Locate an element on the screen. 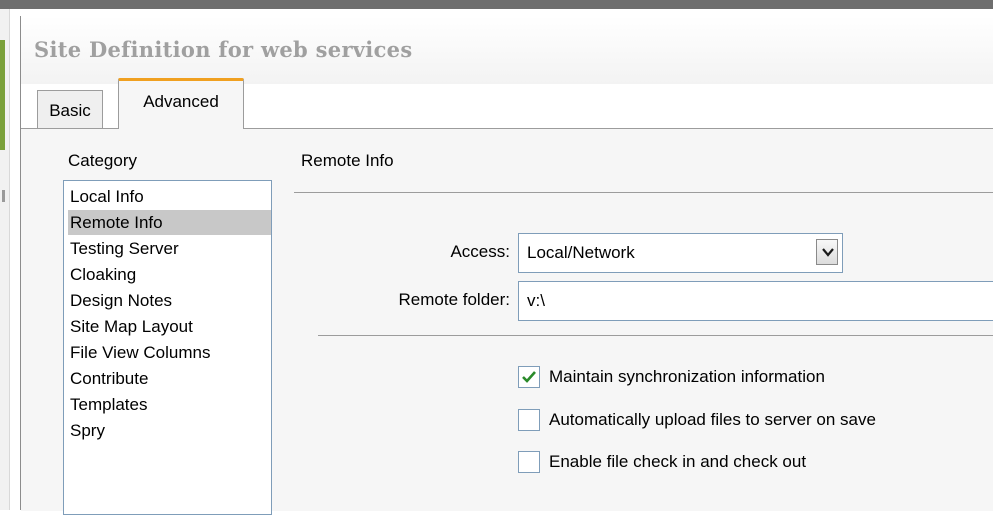 This screenshot has width=993, height=515. tab-advanced: Advanced is located at coordinates (181, 103).